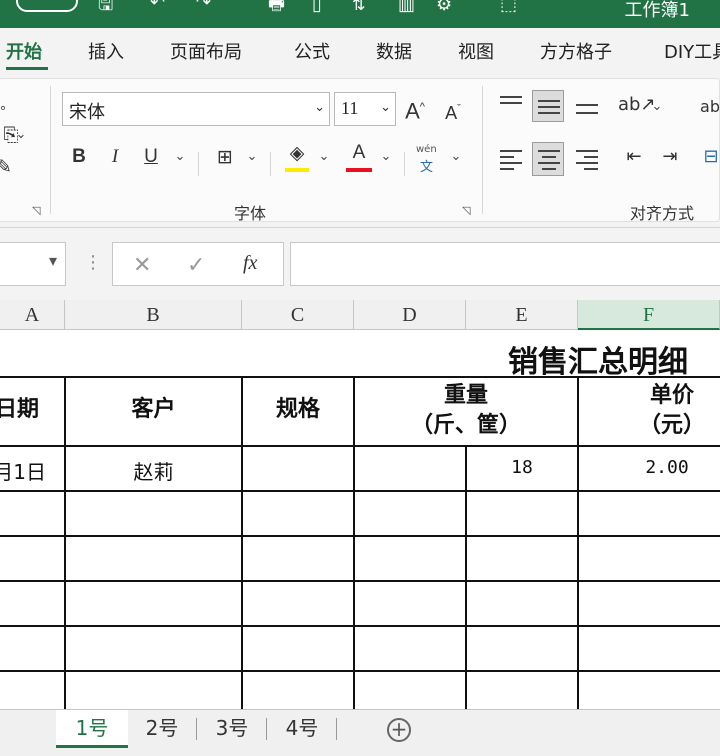  What do you see at coordinates (548, 159) in the screenshot?
I see `align-center-button` at bounding box center [548, 159].